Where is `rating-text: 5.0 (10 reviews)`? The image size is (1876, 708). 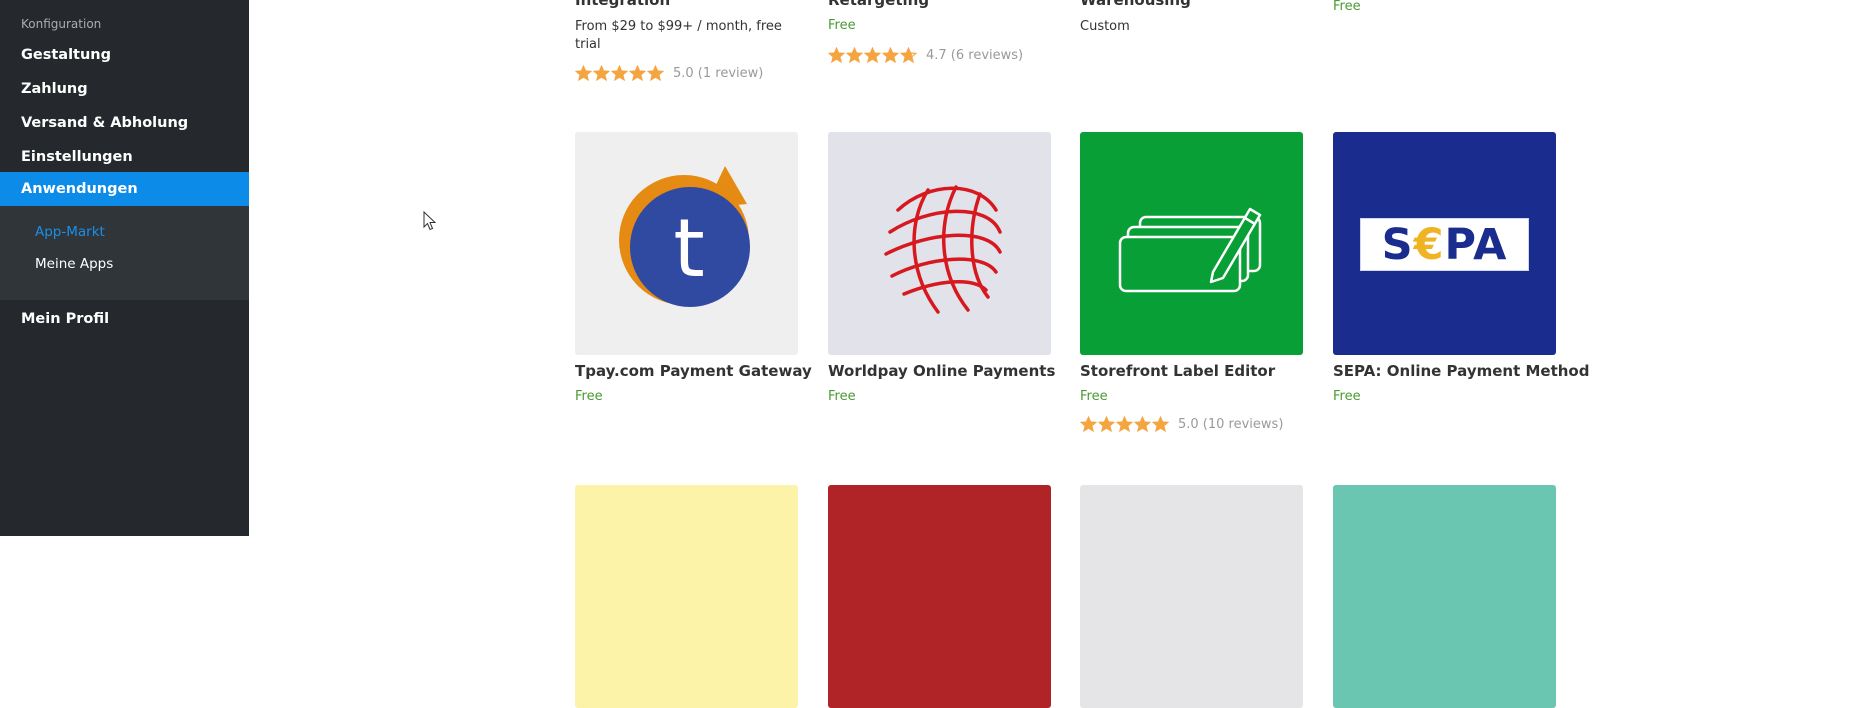
rating-text: 5.0 (10 reviews) is located at coordinates (1231, 424).